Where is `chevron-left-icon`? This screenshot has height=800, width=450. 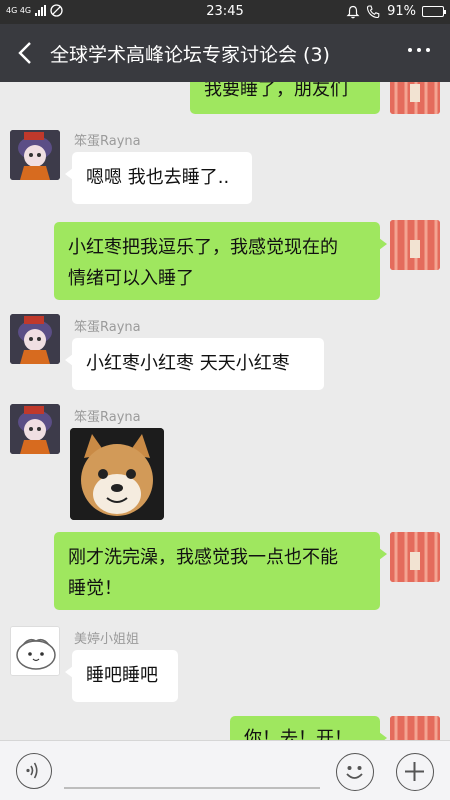 chevron-left-icon is located at coordinates (24, 53).